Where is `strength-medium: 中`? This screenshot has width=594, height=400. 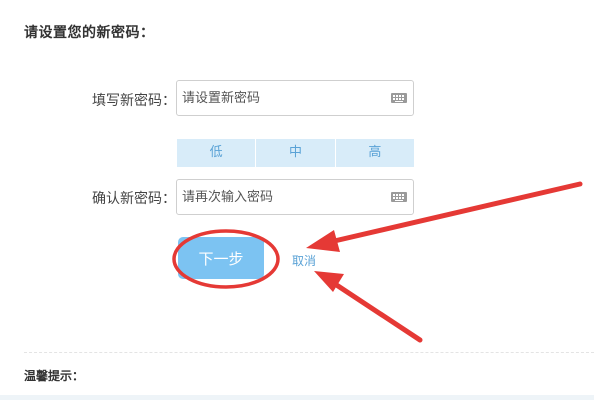 strength-medium: 中 is located at coordinates (296, 153).